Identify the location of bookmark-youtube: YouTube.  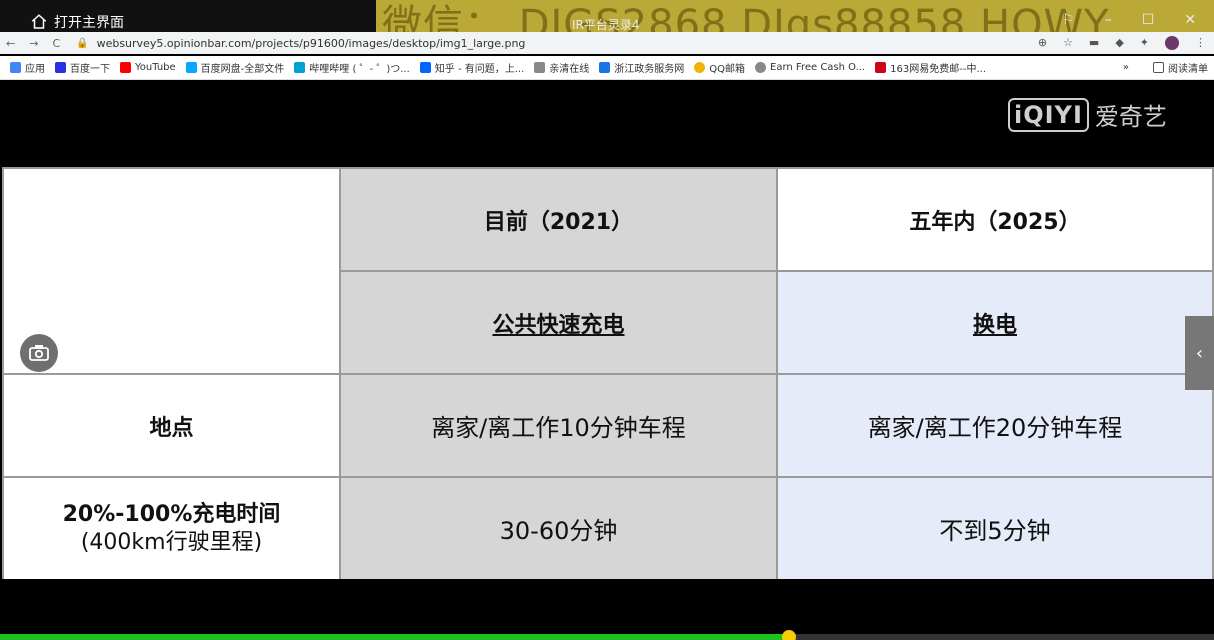
(148, 67).